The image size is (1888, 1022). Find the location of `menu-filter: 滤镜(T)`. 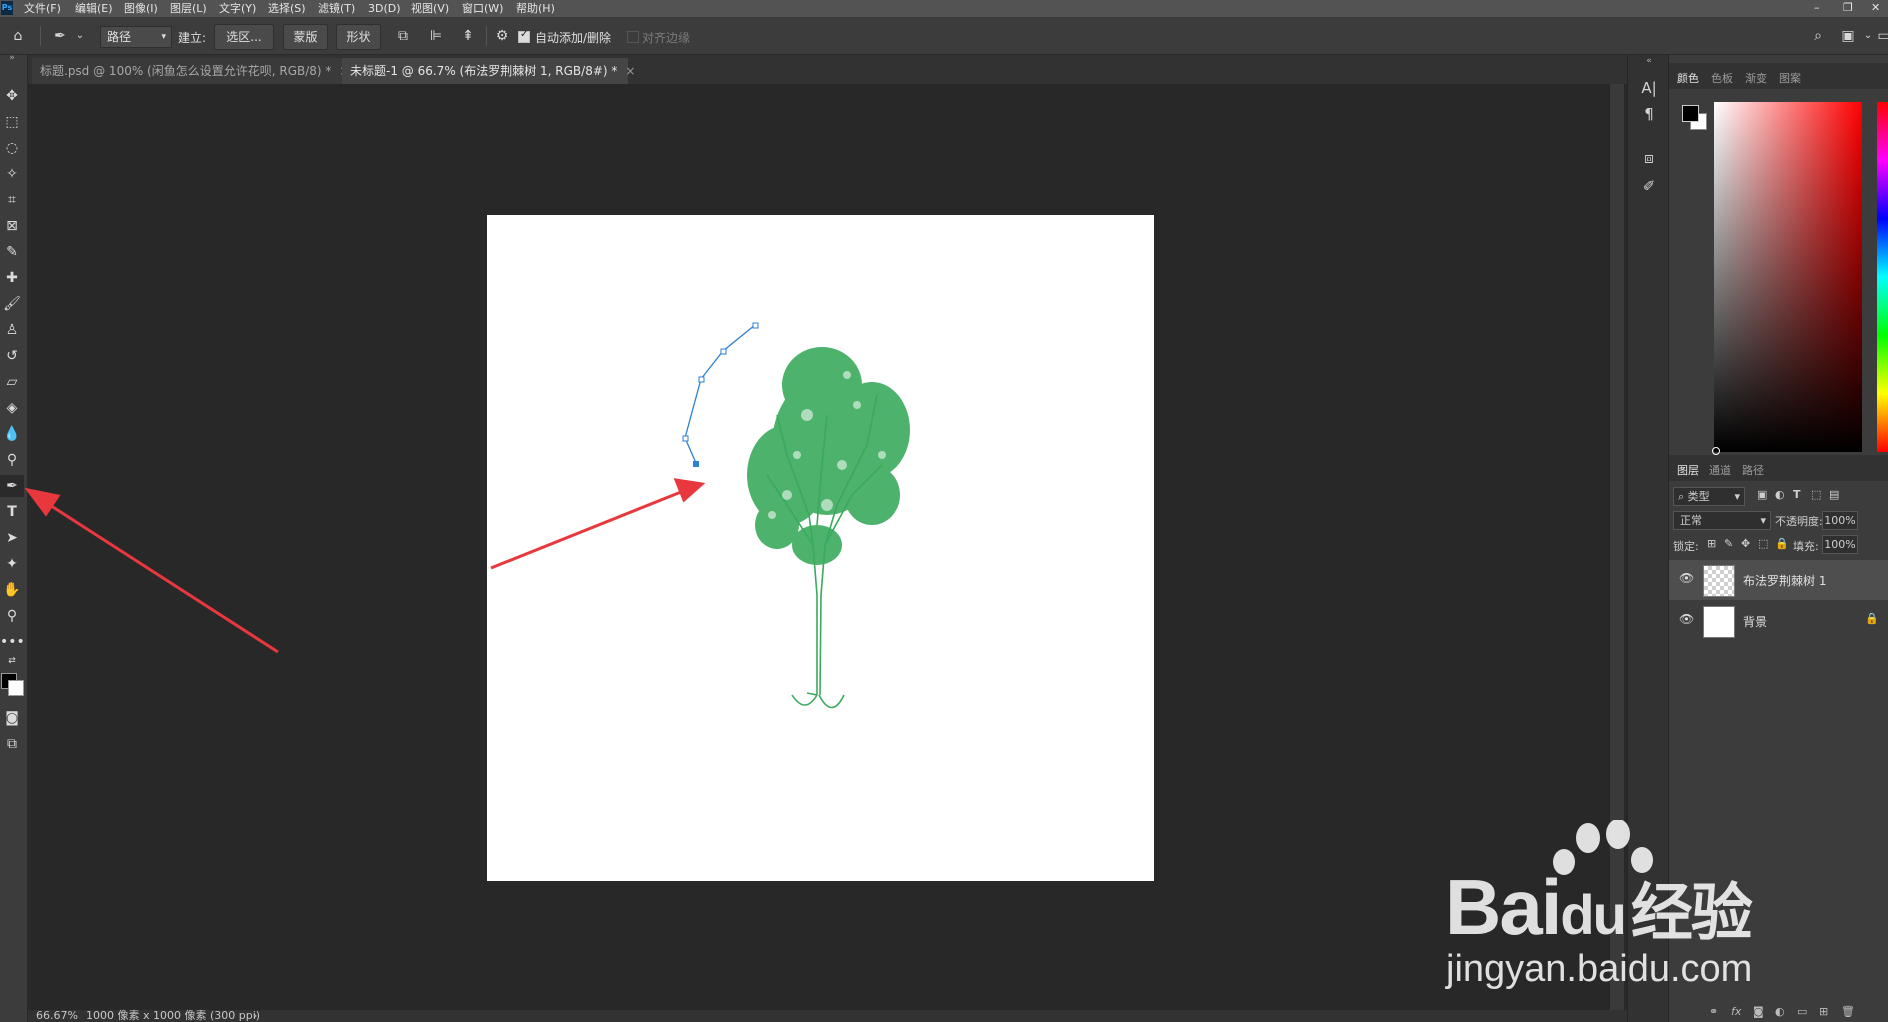

menu-filter: 滤镜(T) is located at coordinates (336, 8).